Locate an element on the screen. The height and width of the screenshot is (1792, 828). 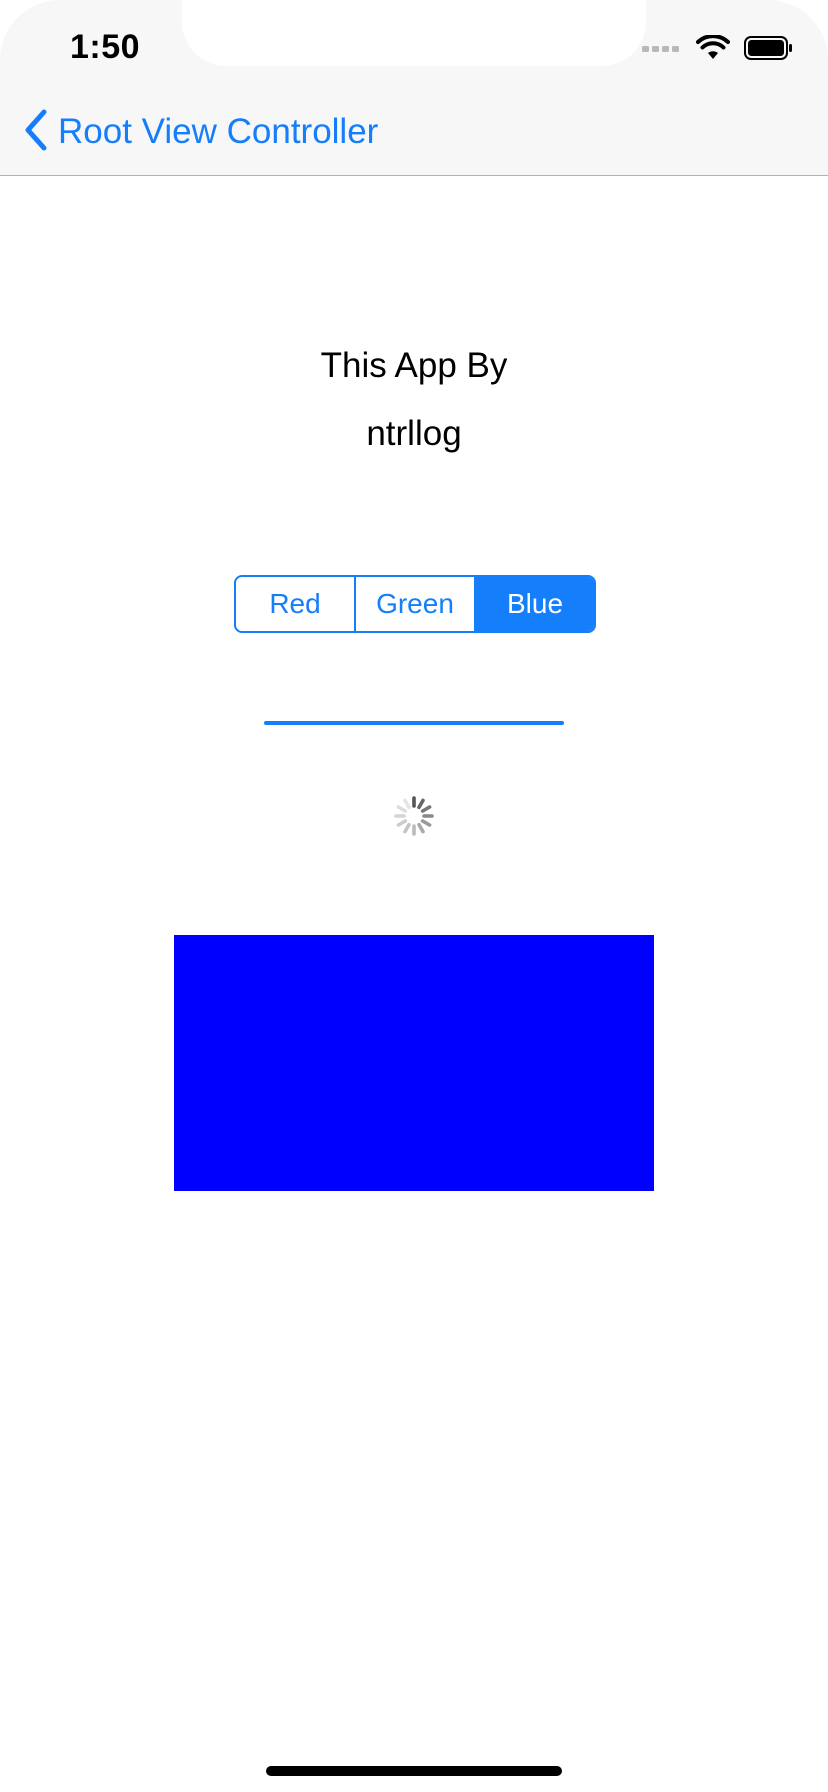
segment-green: Green is located at coordinates (414, 604).